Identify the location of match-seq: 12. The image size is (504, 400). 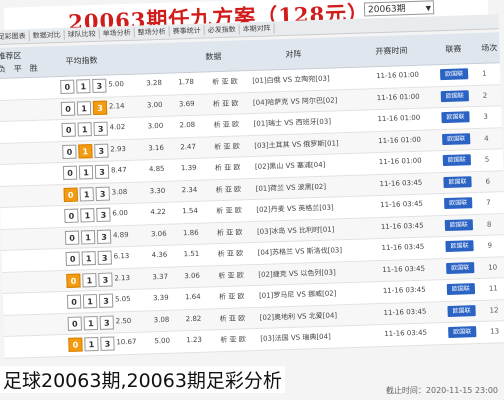
(494, 310).